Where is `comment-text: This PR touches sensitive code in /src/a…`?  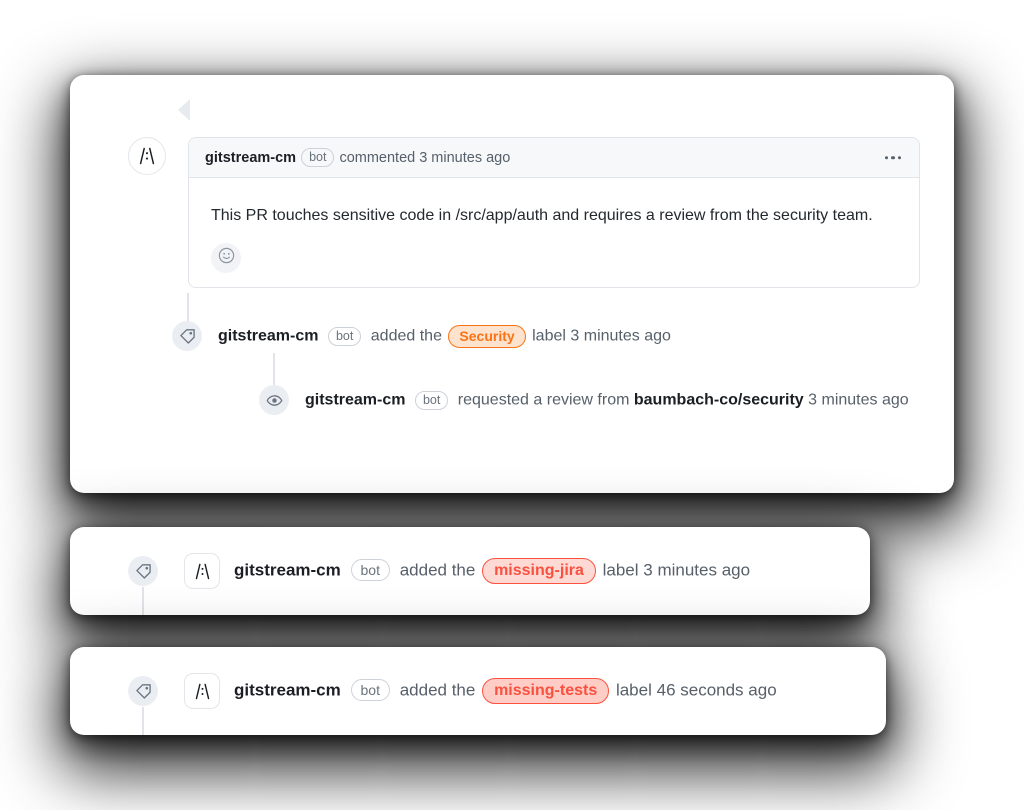 comment-text: This PR touches sensitive code in /src/a… is located at coordinates (542, 215).